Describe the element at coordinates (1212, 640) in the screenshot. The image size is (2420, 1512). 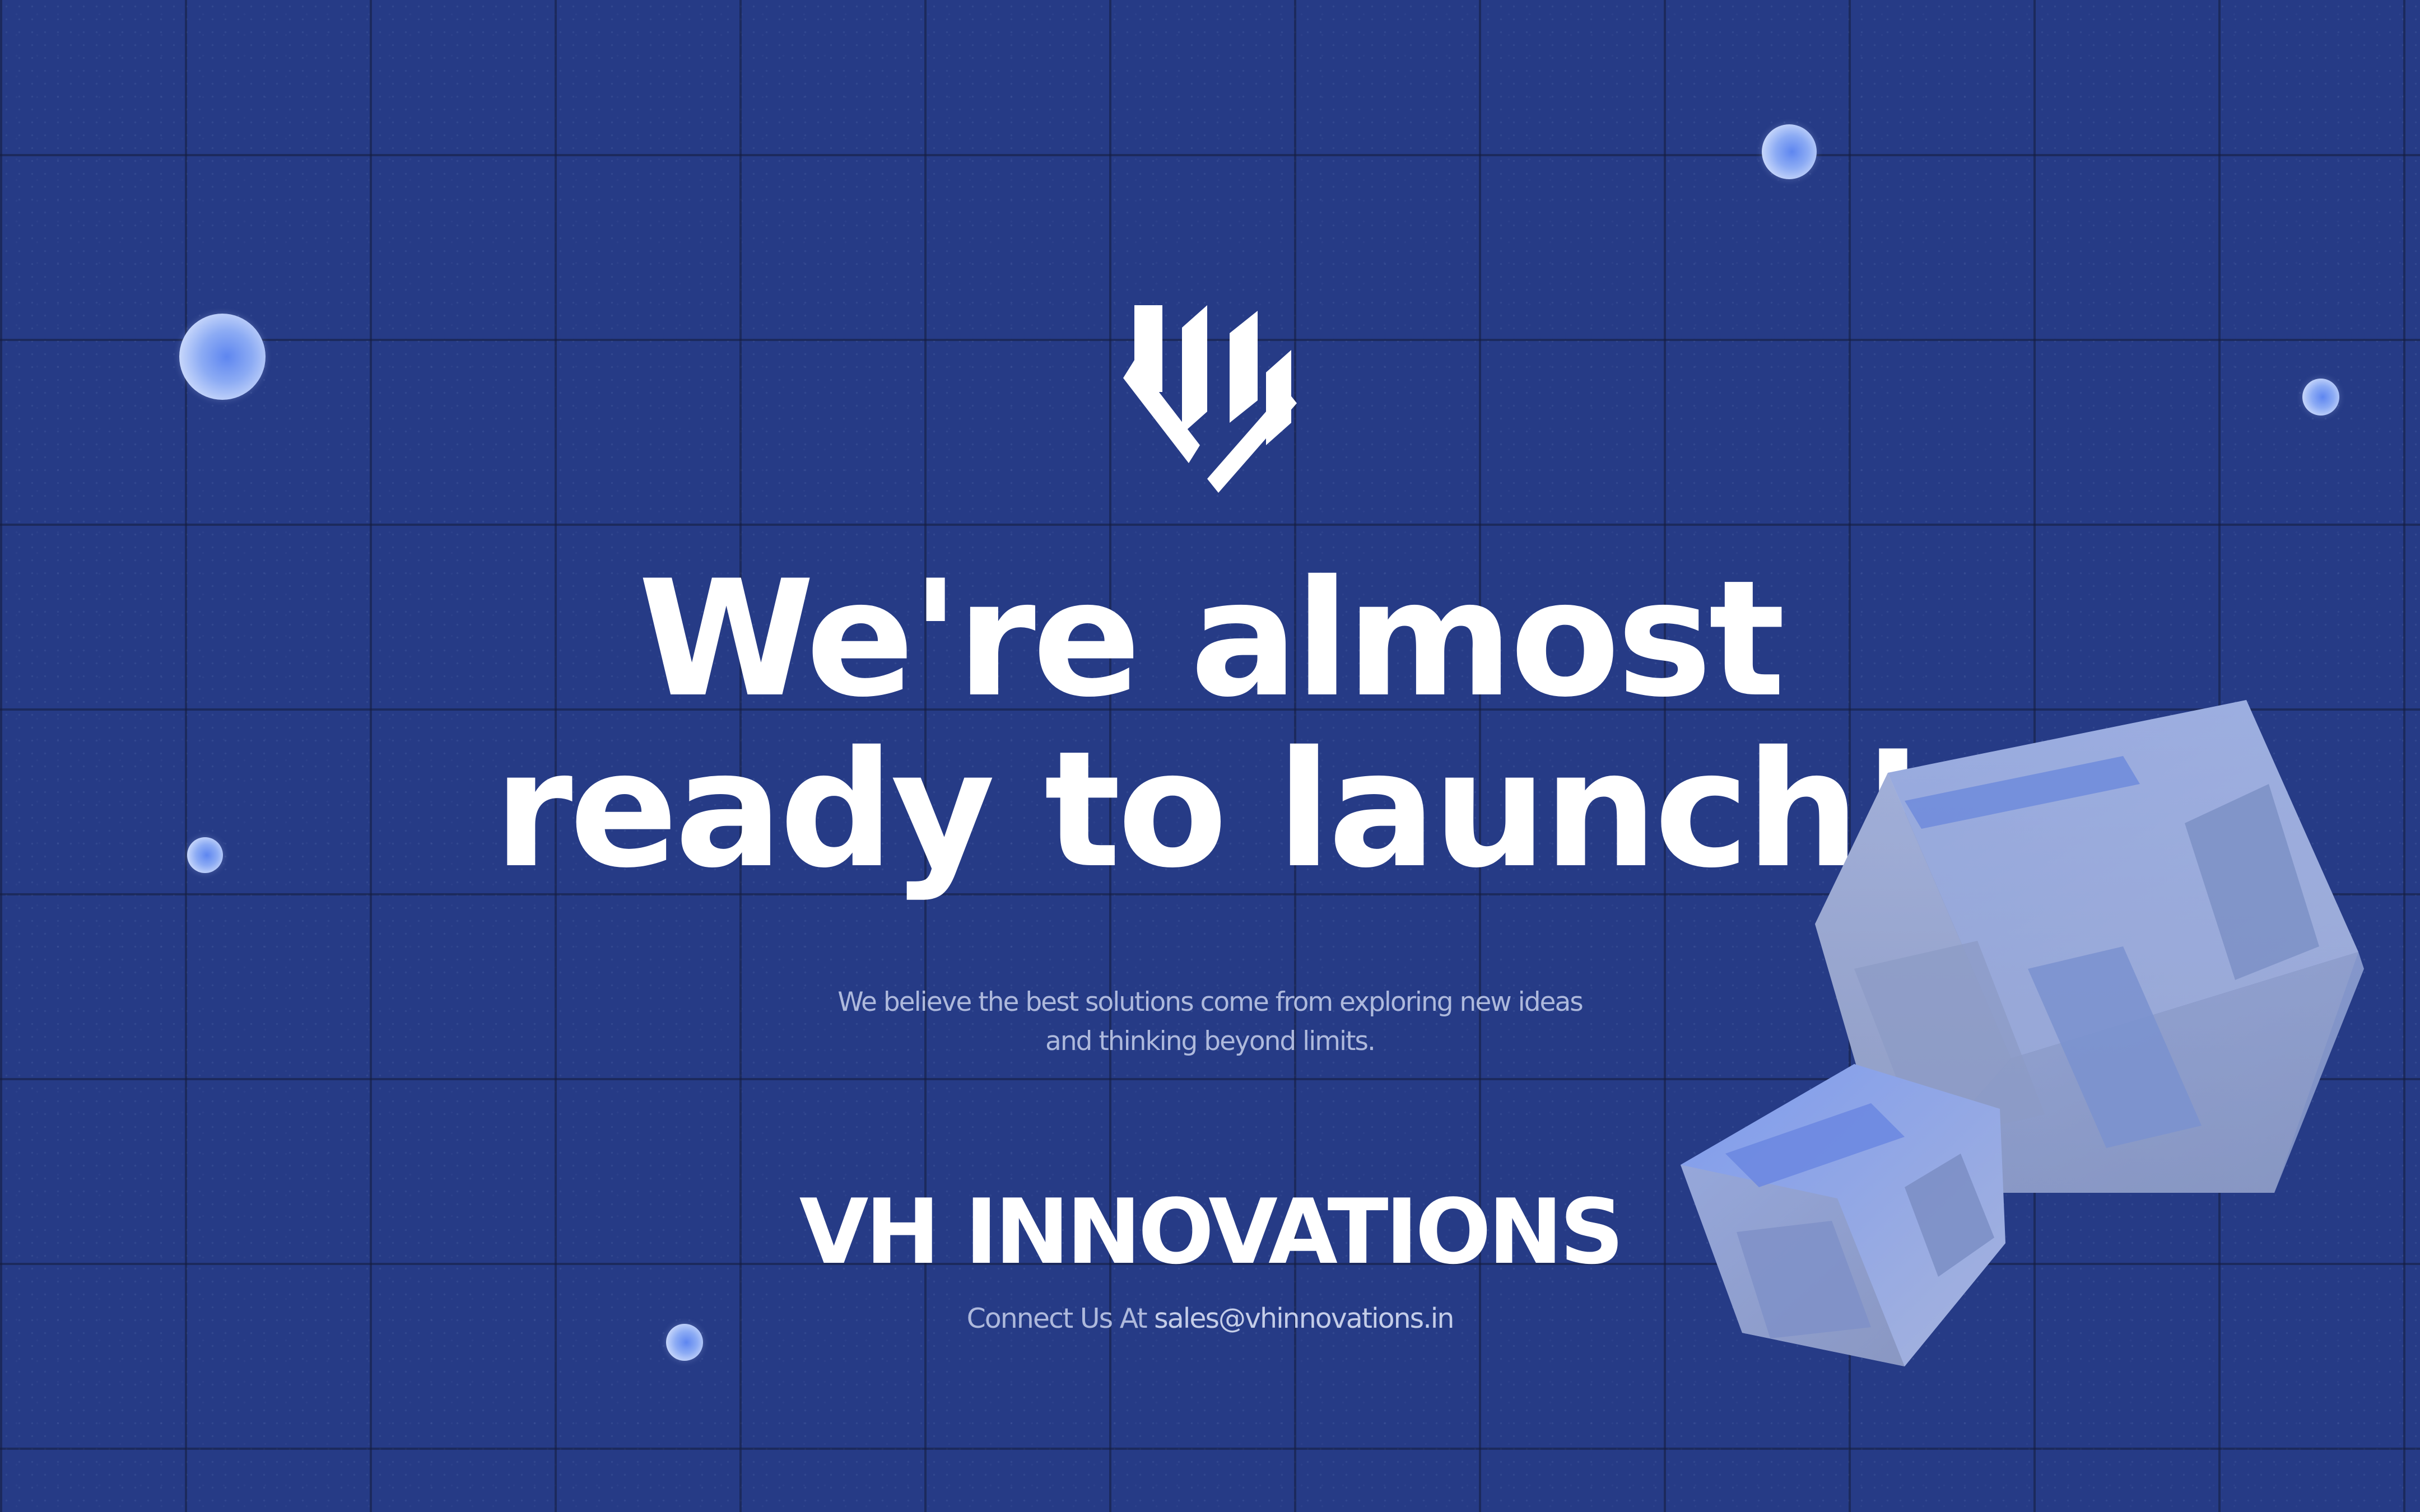
I see `headline-line-1: We're almost` at that location.